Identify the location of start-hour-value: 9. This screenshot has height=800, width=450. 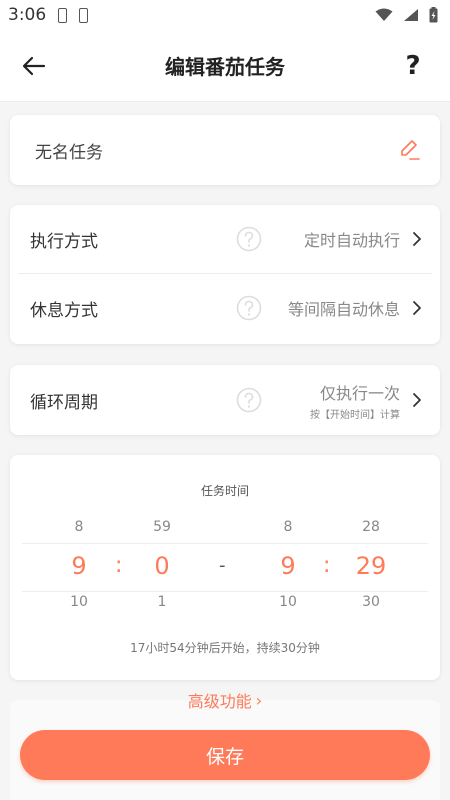
(79, 566).